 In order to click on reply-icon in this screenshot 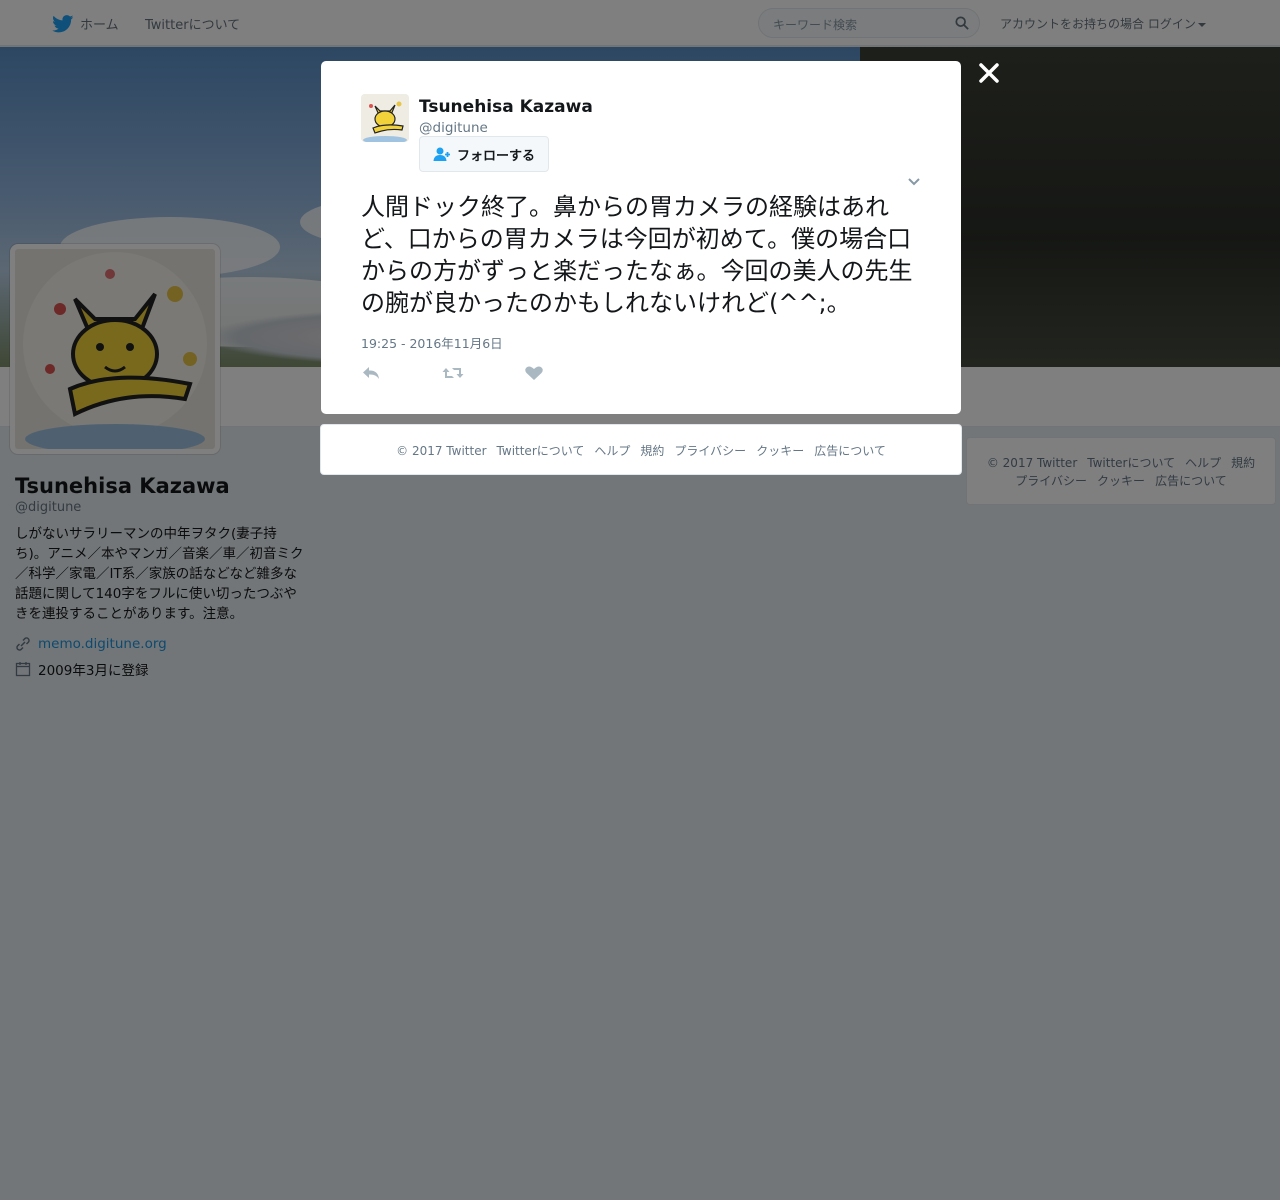, I will do `click(371, 373)`.